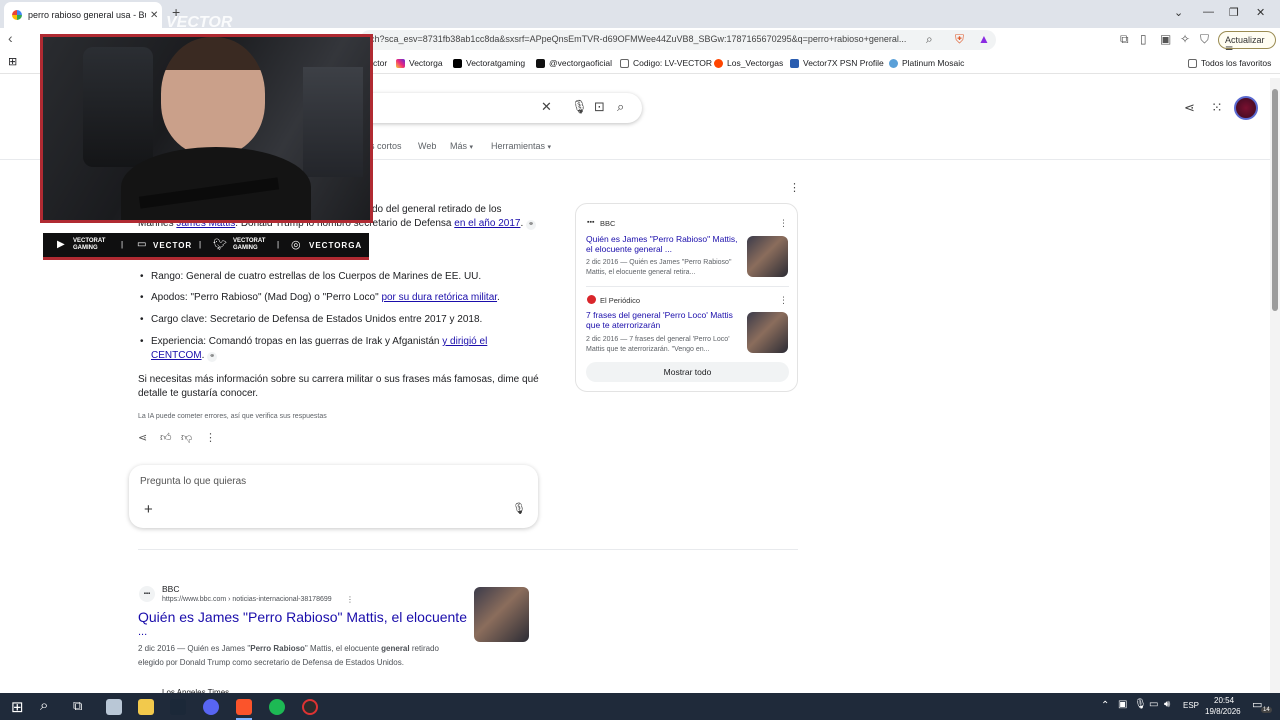 This screenshot has width=1280, height=720. Describe the element at coordinates (77, 706) in the screenshot. I see `task-view-icon: ⧉` at that location.